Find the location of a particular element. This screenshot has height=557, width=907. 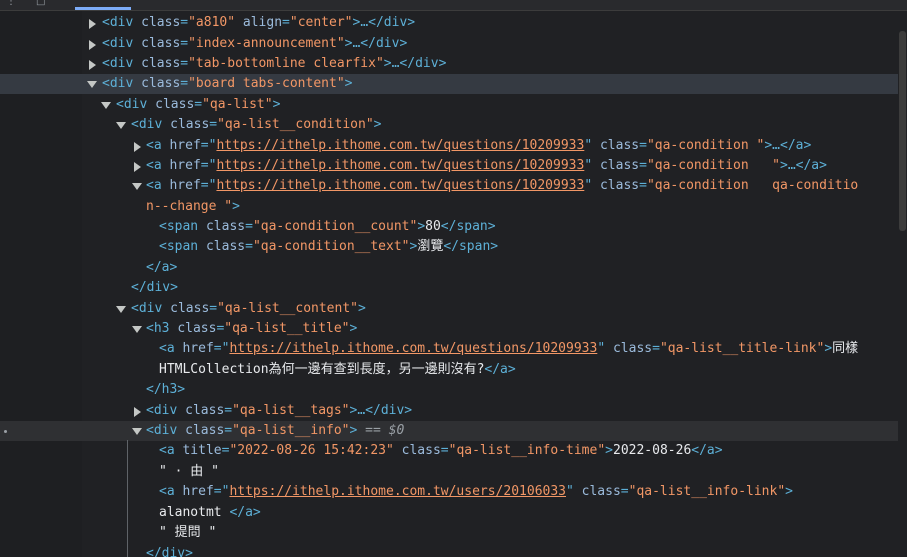

dom-node-close-info-div: </div> is located at coordinates (449, 550).